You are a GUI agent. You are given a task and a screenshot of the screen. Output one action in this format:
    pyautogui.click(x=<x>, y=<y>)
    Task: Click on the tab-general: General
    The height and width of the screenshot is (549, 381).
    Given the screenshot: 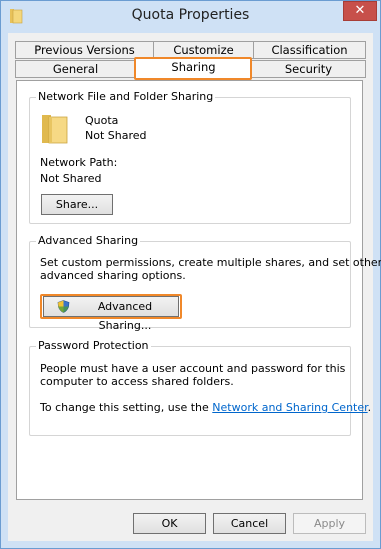 What is the action you would take?
    pyautogui.click(x=75, y=69)
    